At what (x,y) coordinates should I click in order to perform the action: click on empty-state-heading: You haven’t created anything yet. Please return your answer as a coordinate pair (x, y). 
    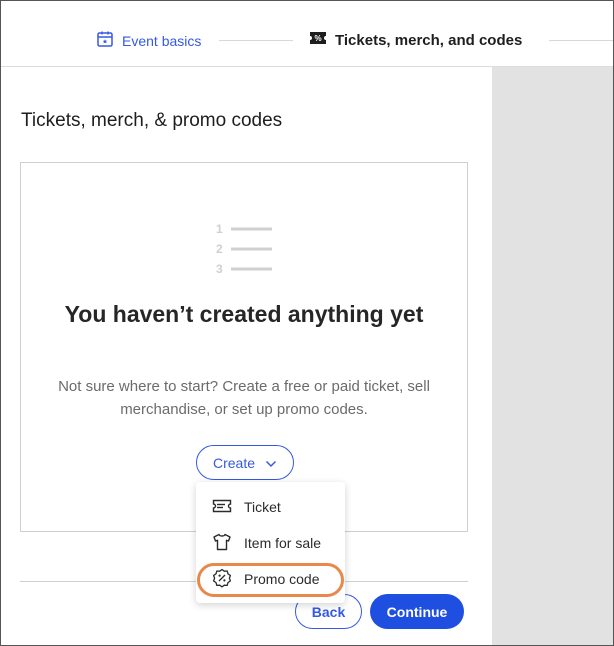
    Looking at the image, I should click on (244, 314).